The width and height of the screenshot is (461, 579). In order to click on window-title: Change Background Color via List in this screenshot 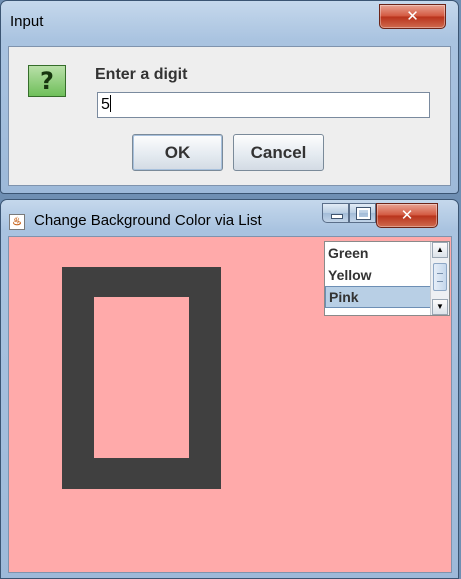, I will do `click(148, 220)`.